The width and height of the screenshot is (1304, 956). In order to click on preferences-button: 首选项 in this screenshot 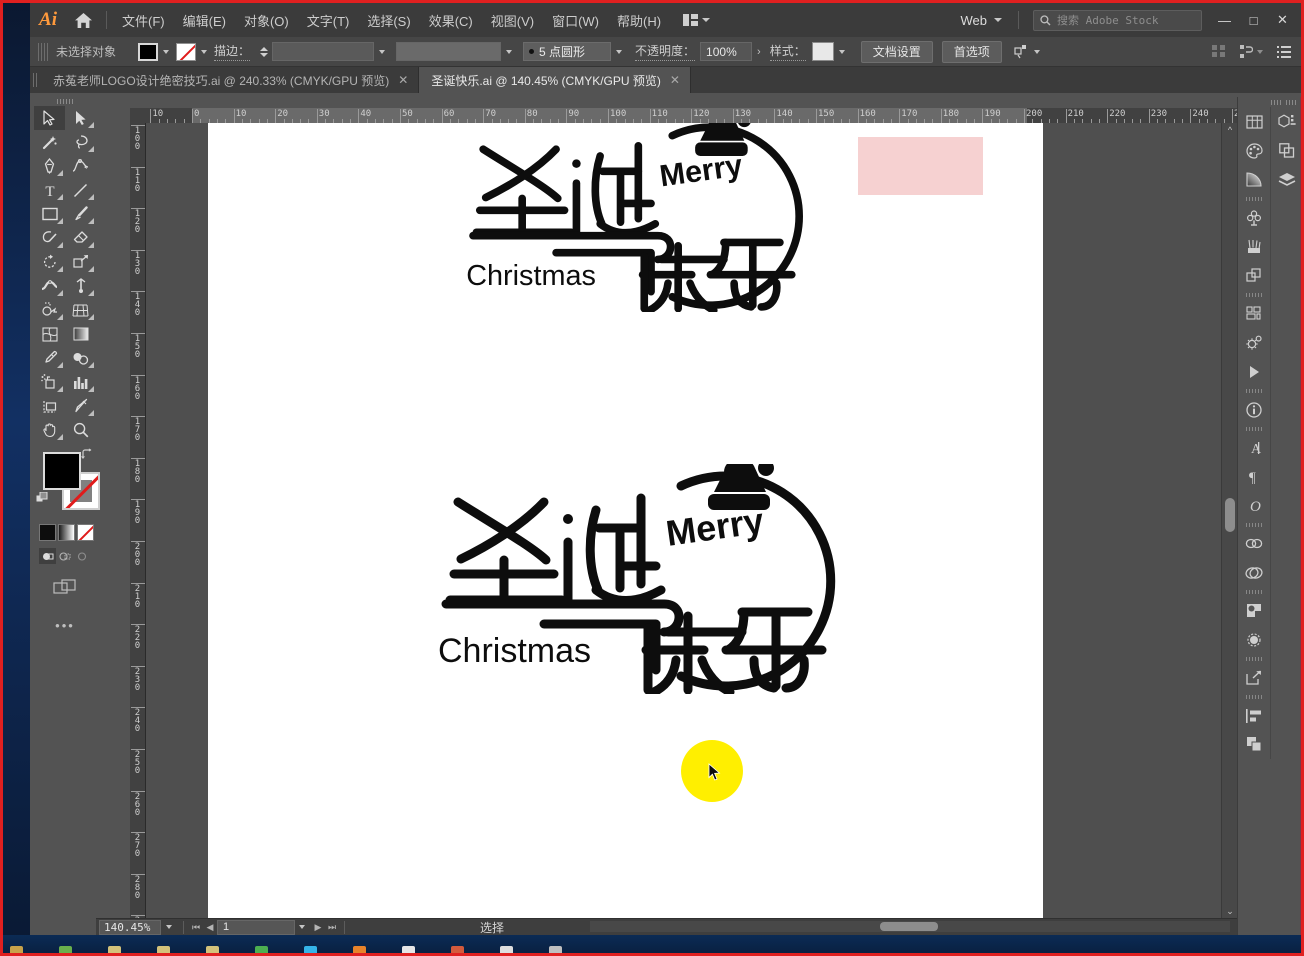, I will do `click(971, 51)`.